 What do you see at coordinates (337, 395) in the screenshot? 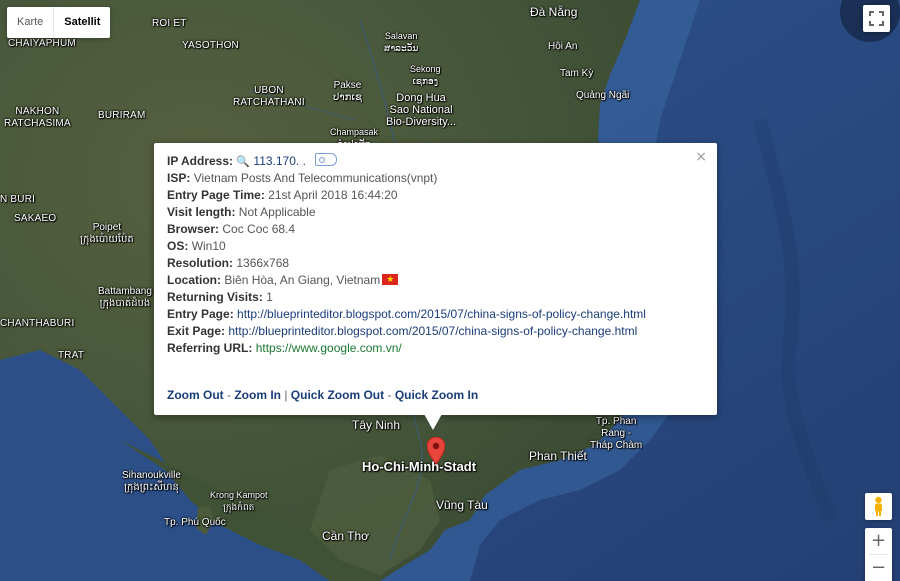
I see `quick-zoom-out-link: Quick Zoom Out` at bounding box center [337, 395].